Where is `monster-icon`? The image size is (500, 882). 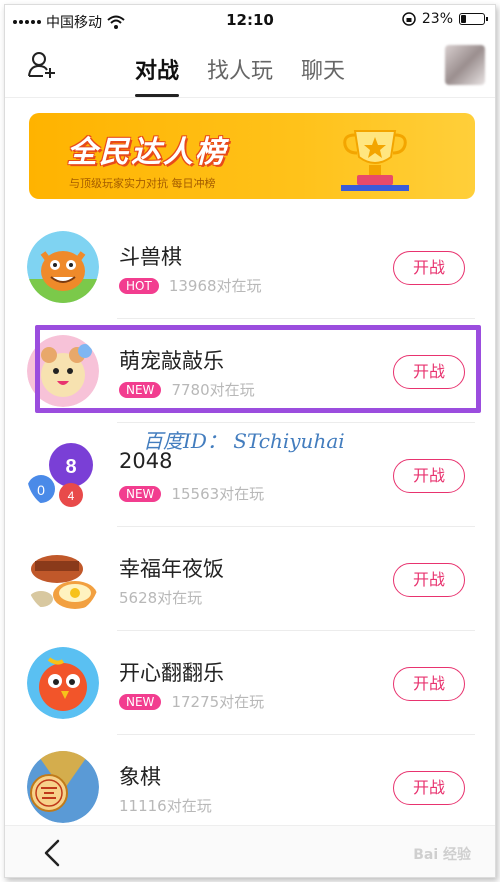 monster-icon is located at coordinates (63, 267).